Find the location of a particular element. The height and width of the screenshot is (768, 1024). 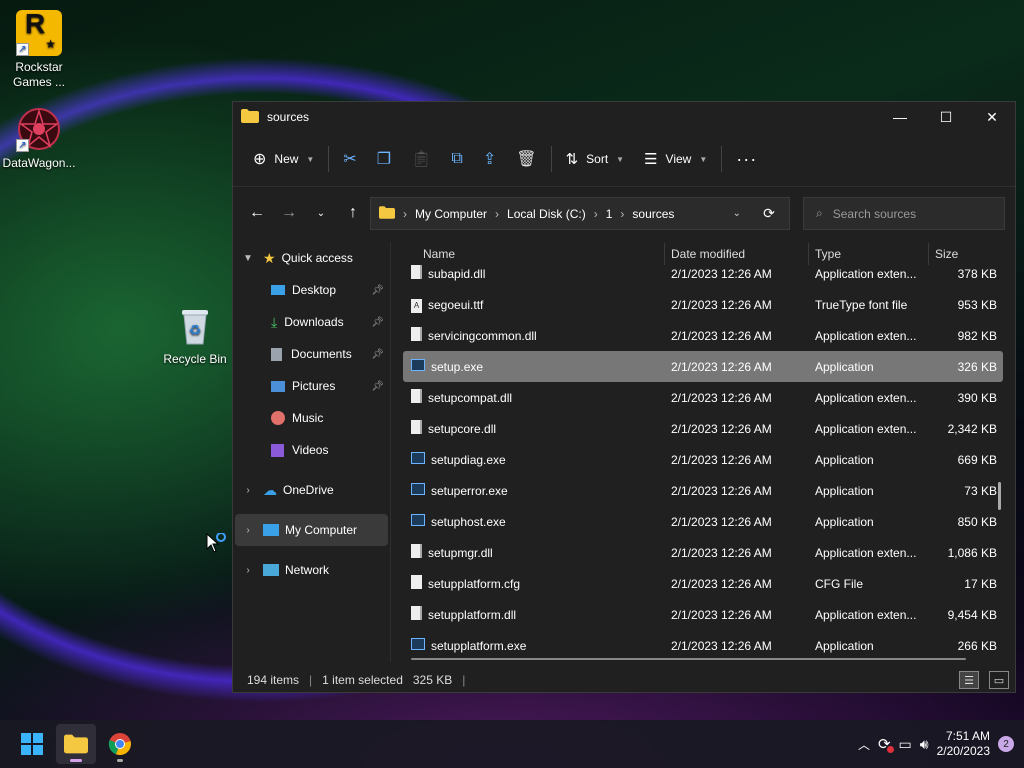

close-button: ✕ is located at coordinates (992, 117).